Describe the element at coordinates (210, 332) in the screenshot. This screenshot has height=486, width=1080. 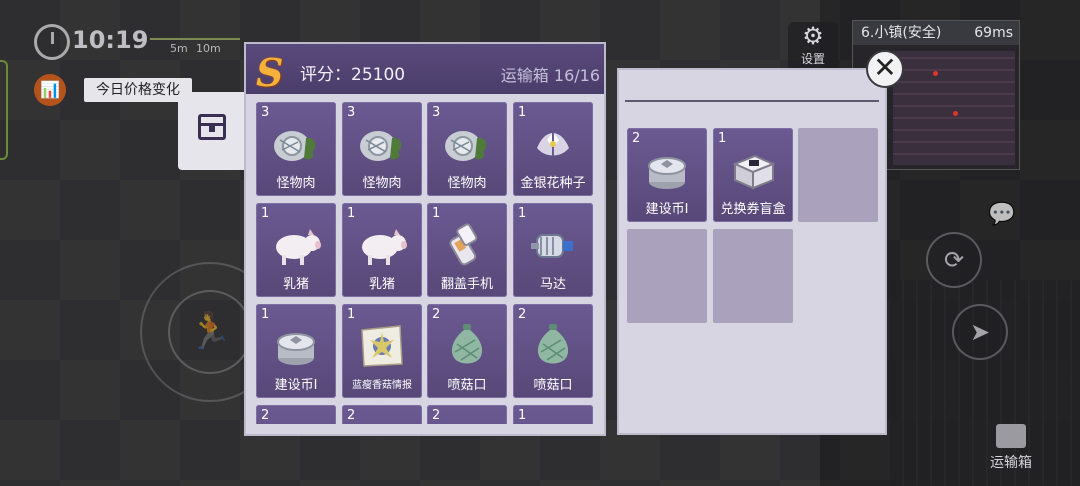
I see `run-icon: 🏃` at that location.